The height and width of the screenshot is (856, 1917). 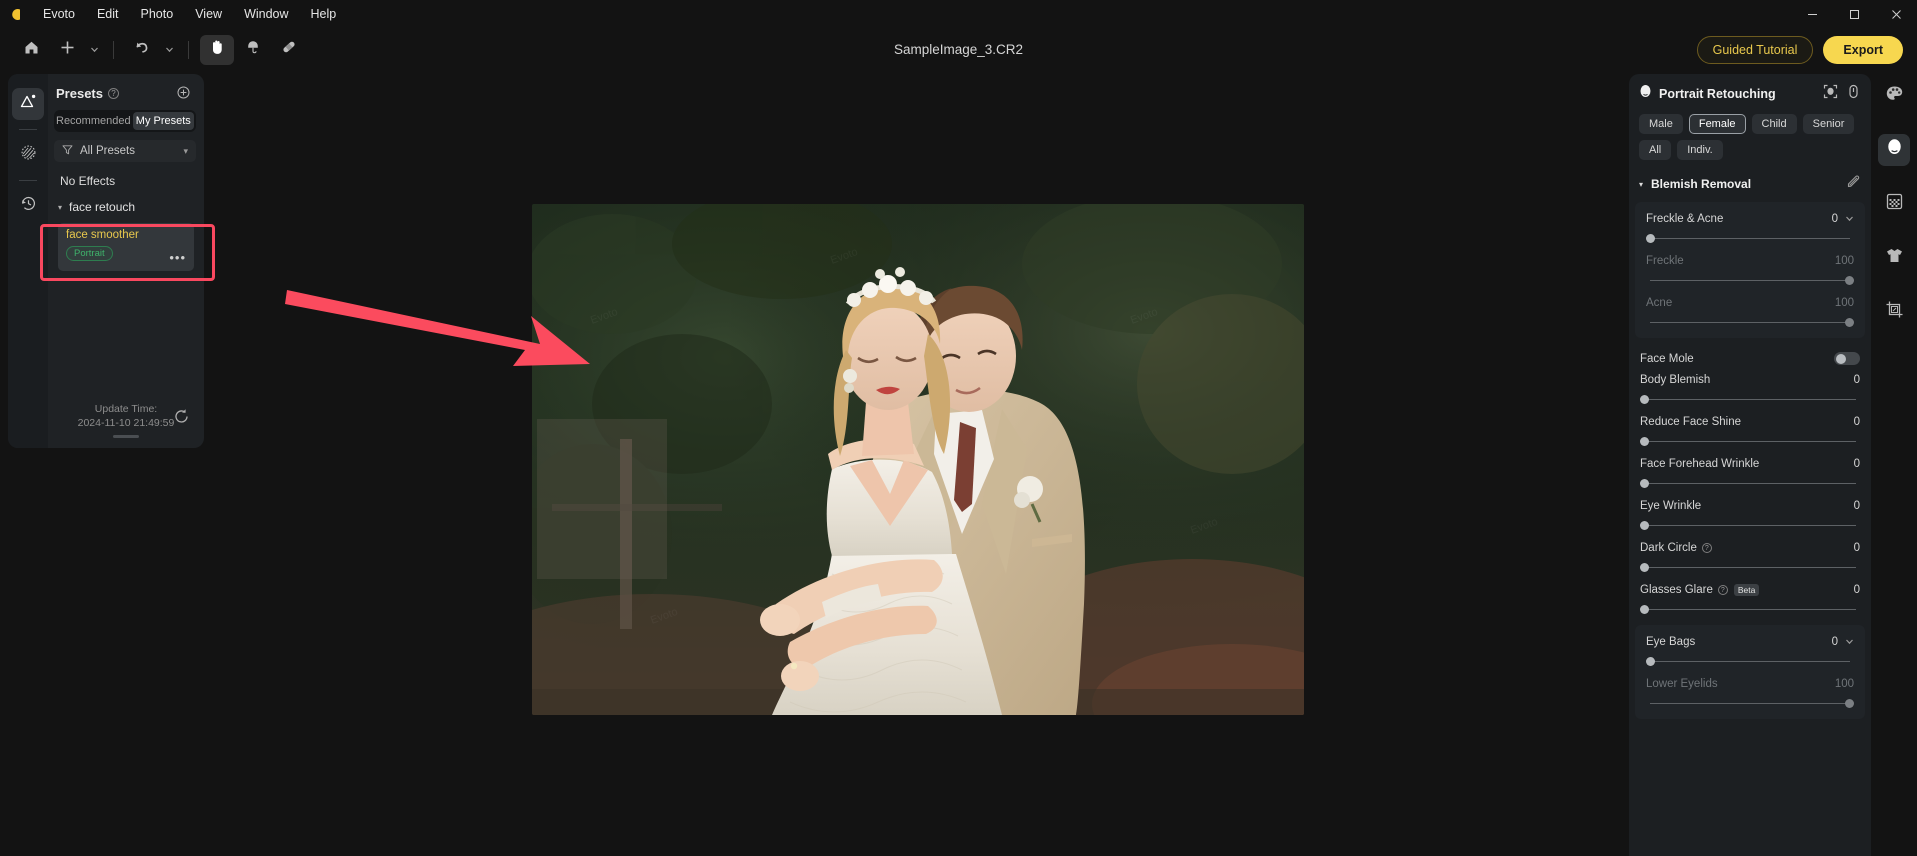 I want to click on chip-senior: Senior, so click(x=1828, y=124).